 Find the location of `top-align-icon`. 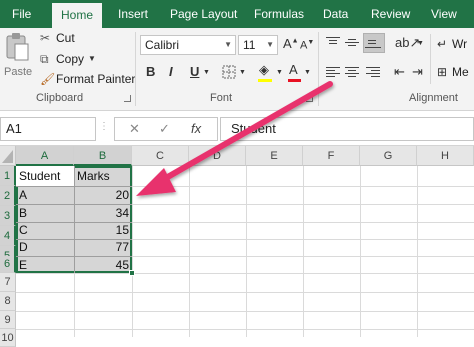

top-align-icon is located at coordinates (333, 42).